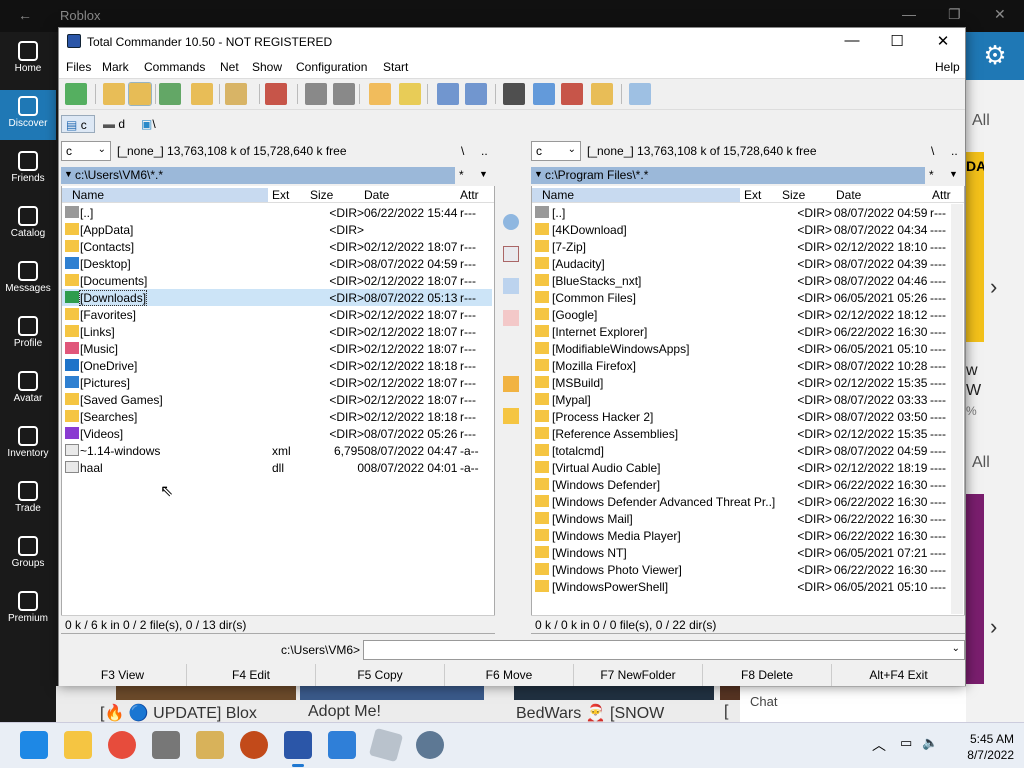 Image resolution: width=1024 pixels, height=768 pixels. Describe the element at coordinates (386, 745) in the screenshot. I see `roblox-taskbar-icon` at that location.